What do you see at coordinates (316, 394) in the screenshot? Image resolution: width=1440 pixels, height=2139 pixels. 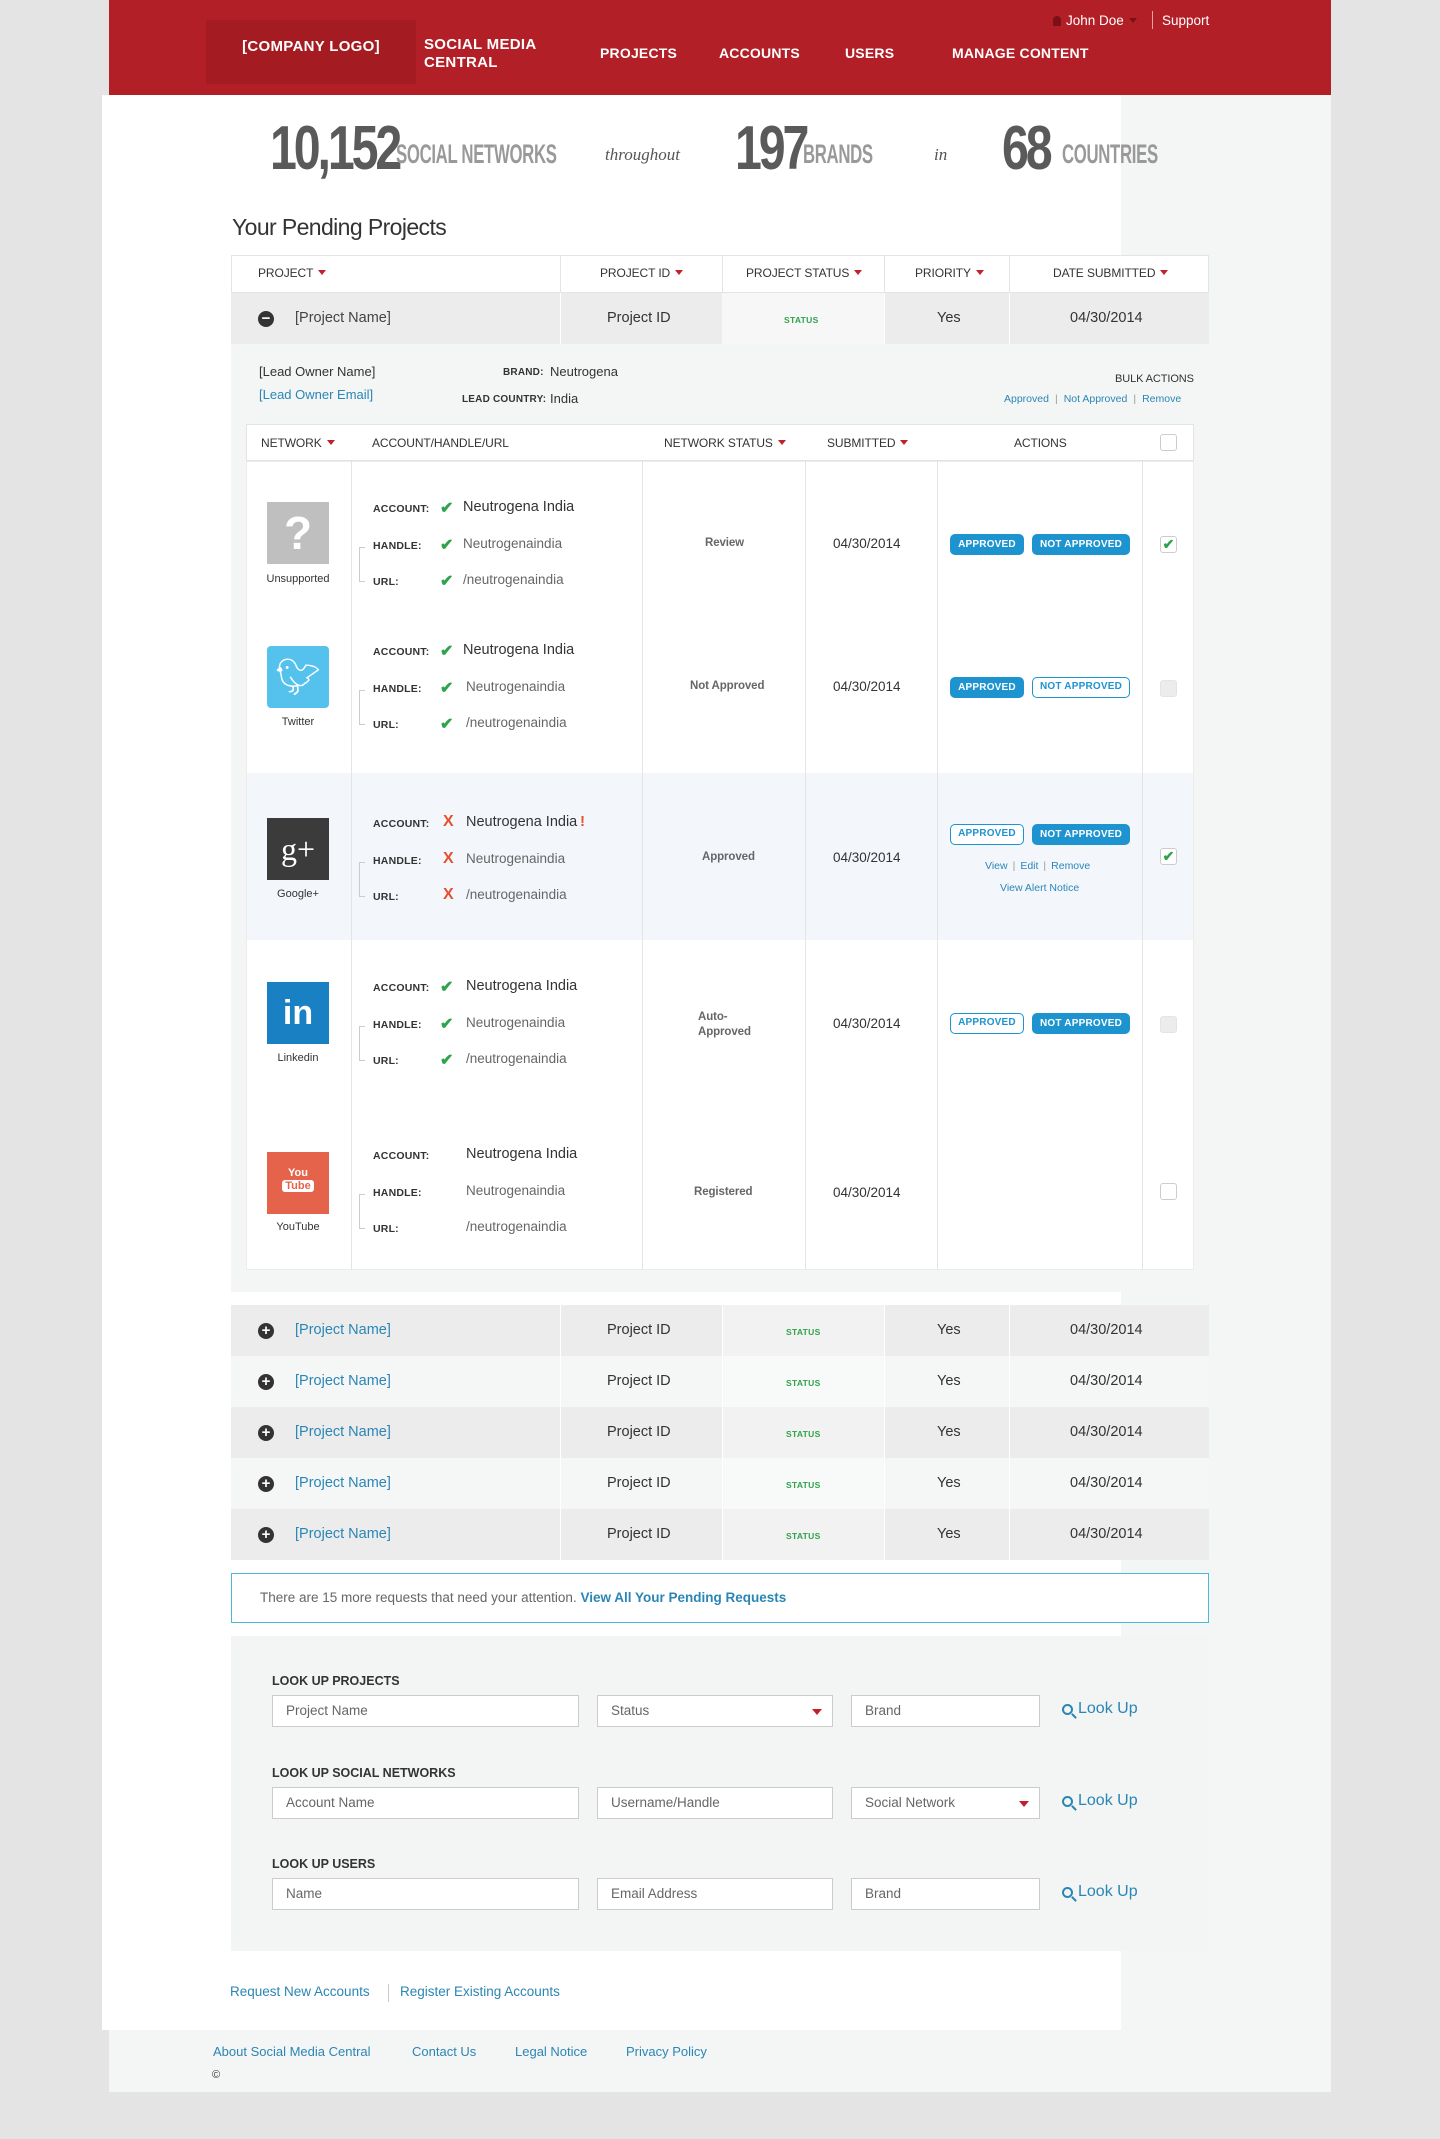 I see `lead-owner-email-link: [Lead Owner Email]` at bounding box center [316, 394].